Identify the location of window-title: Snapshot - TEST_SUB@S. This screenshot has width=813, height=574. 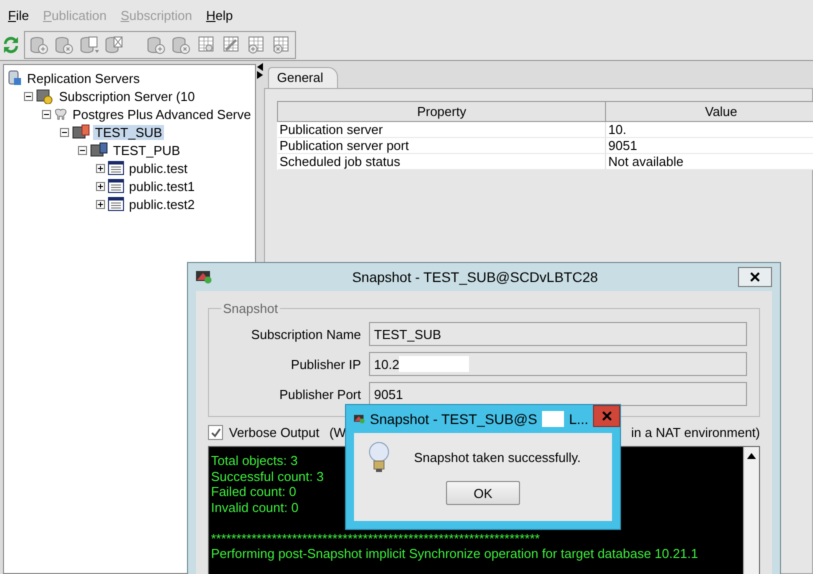
(454, 419).